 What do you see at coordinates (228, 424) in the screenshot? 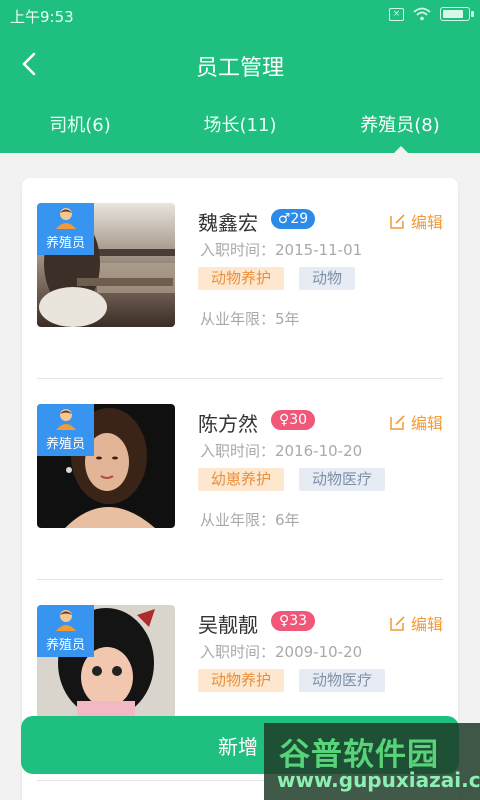
I see `employee-name: 陈方然` at bounding box center [228, 424].